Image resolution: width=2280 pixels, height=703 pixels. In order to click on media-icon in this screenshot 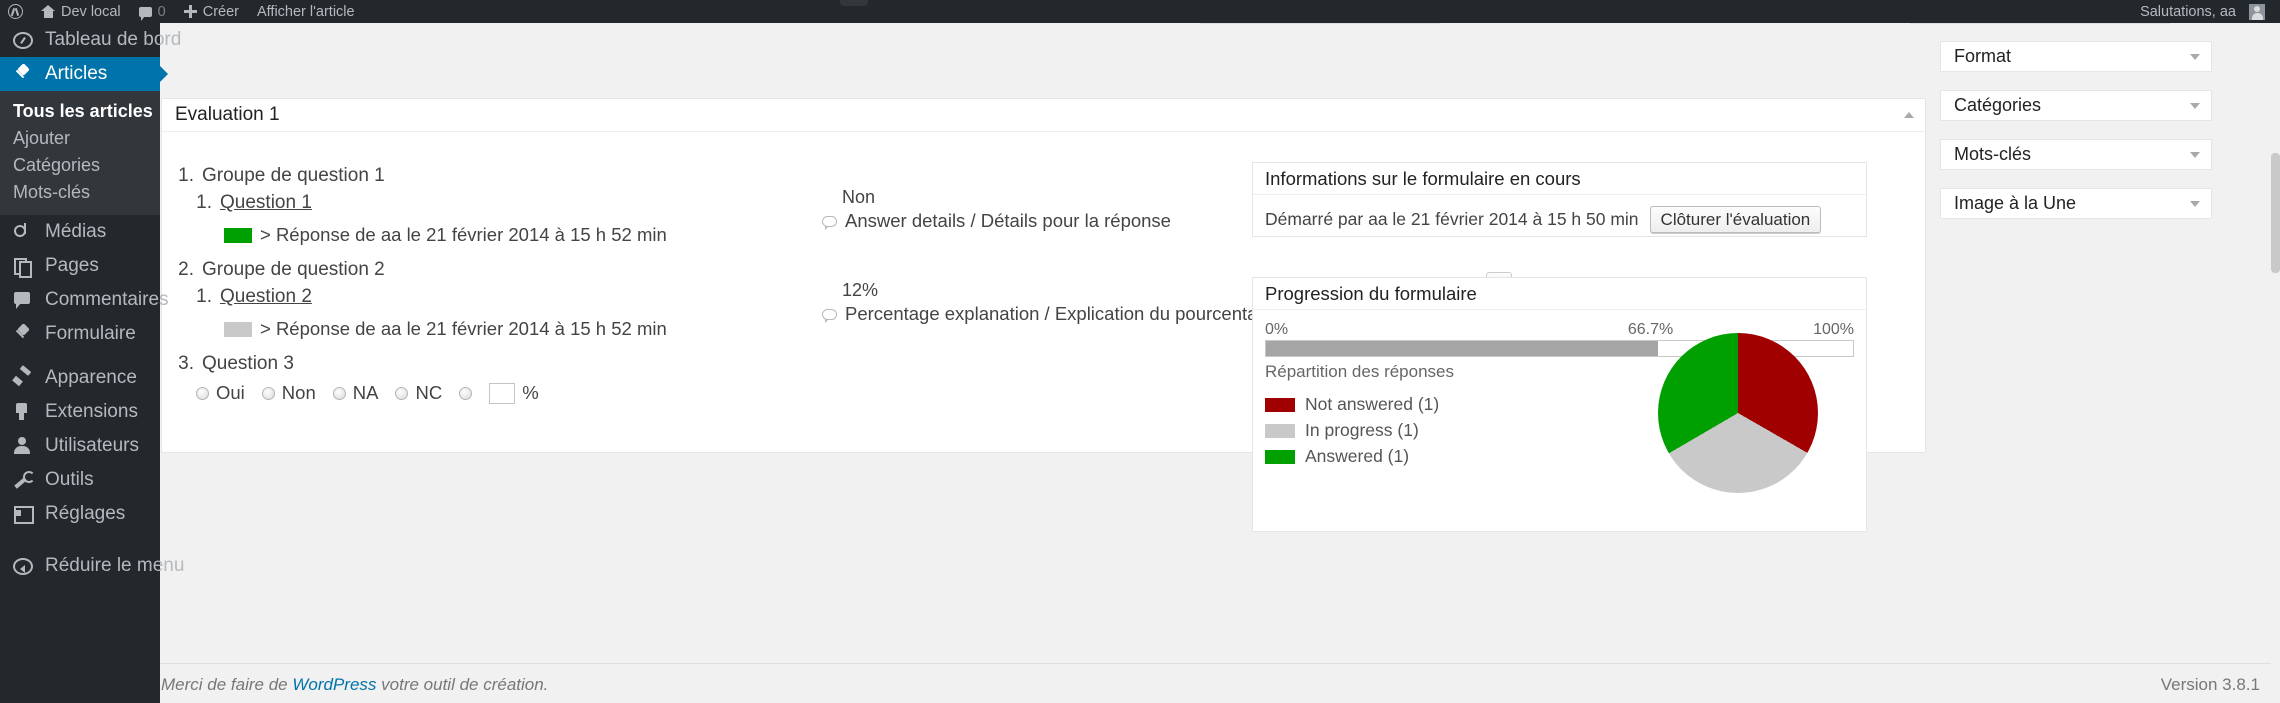, I will do `click(23, 232)`.